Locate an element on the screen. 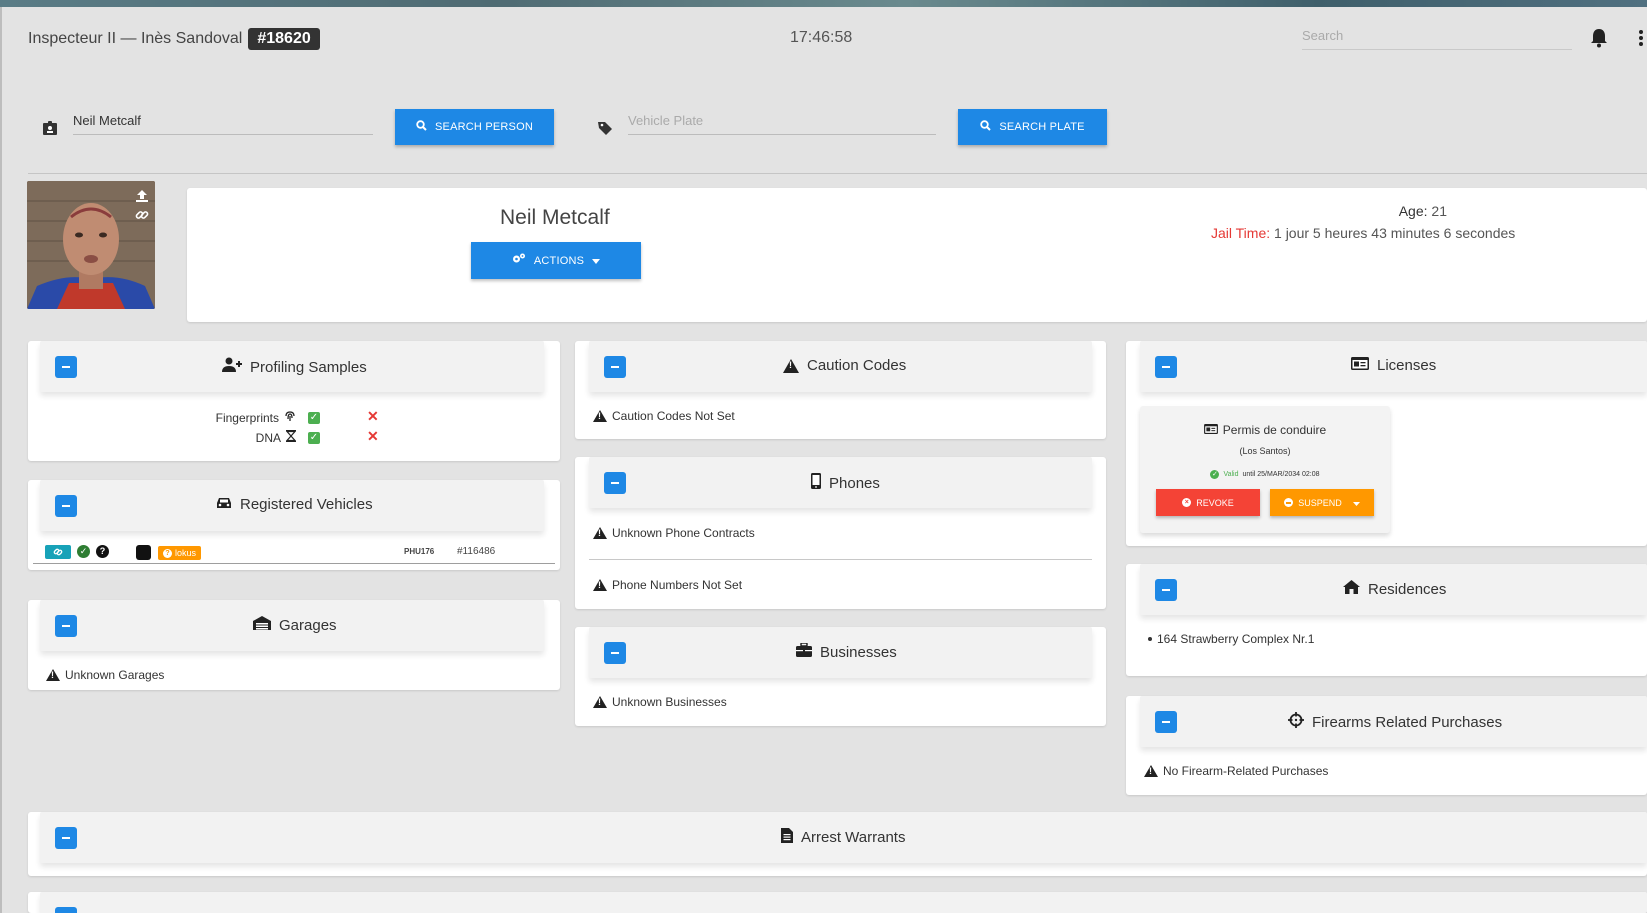 The image size is (1647, 913). global-search-input: Search is located at coordinates (1437, 39).